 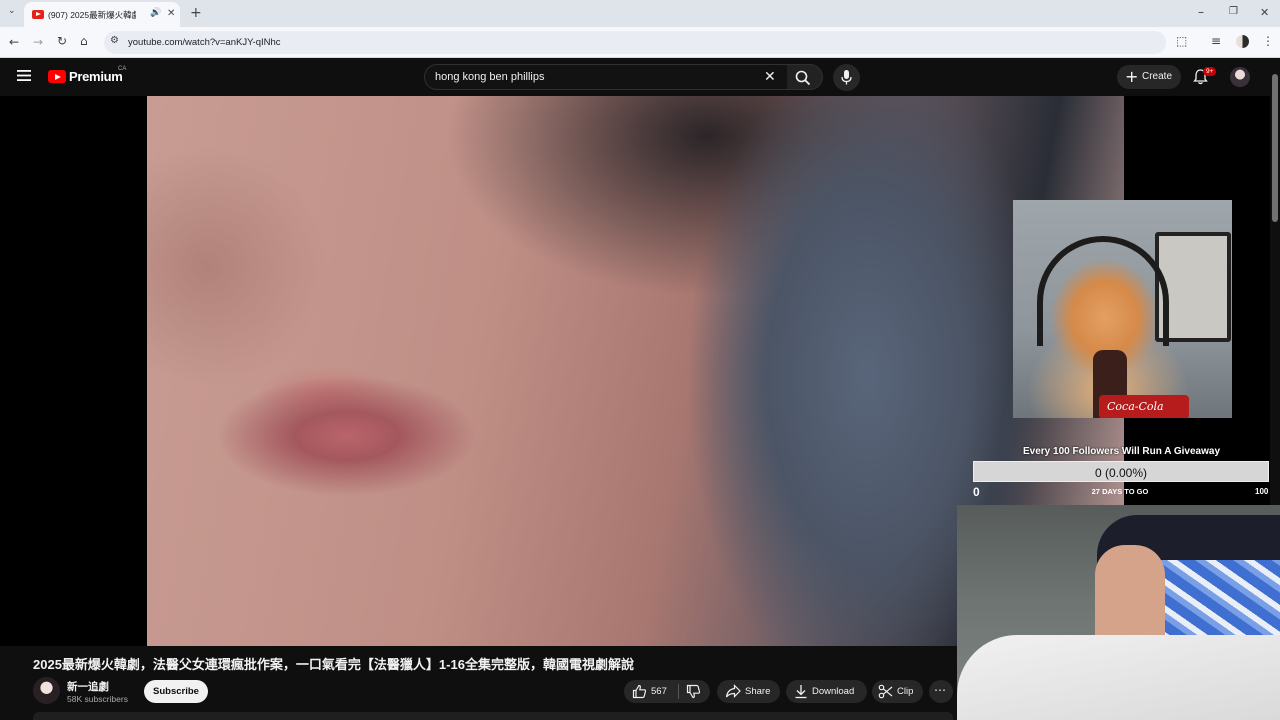 What do you see at coordinates (171, 13) in the screenshot?
I see `tab-close-icon: ✕` at bounding box center [171, 13].